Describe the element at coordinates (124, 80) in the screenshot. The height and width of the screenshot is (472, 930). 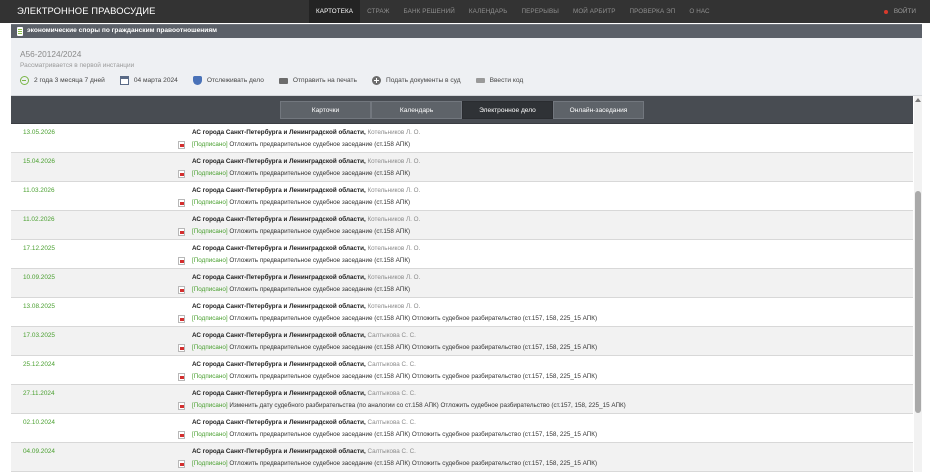
I see `calendar-icon` at that location.